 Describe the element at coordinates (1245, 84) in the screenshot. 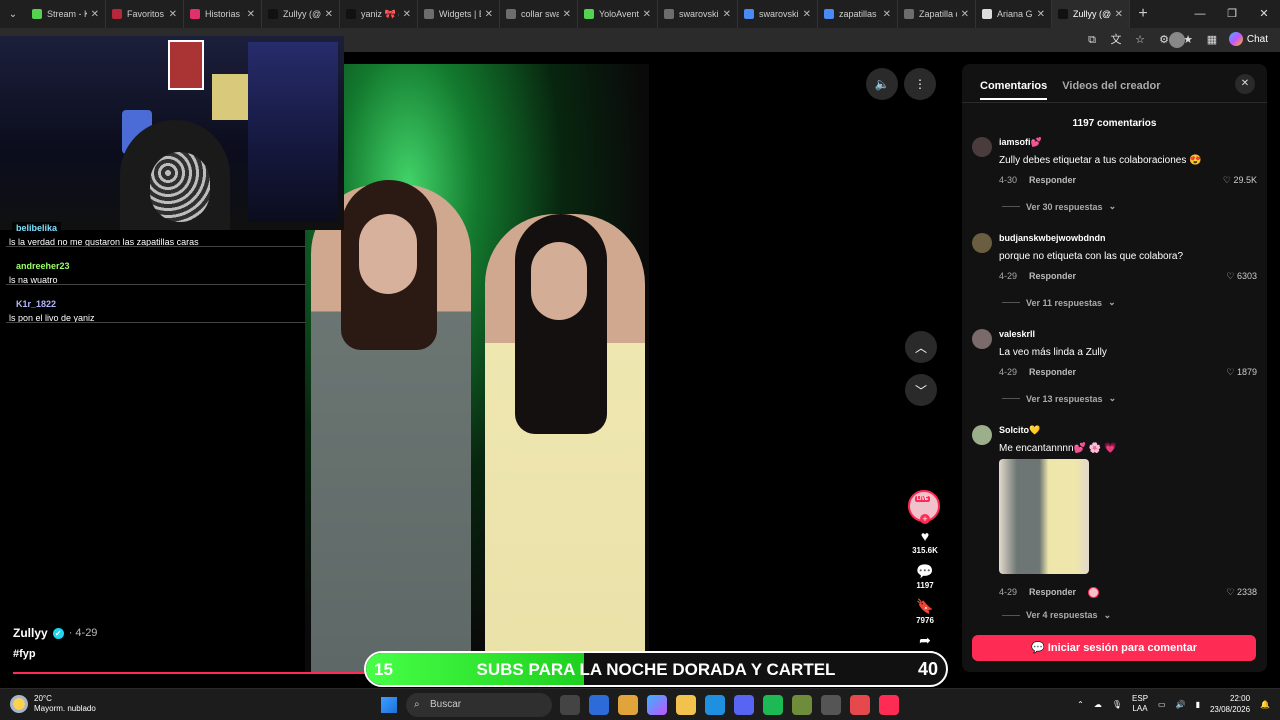

I see `close-icon: ✕` at that location.